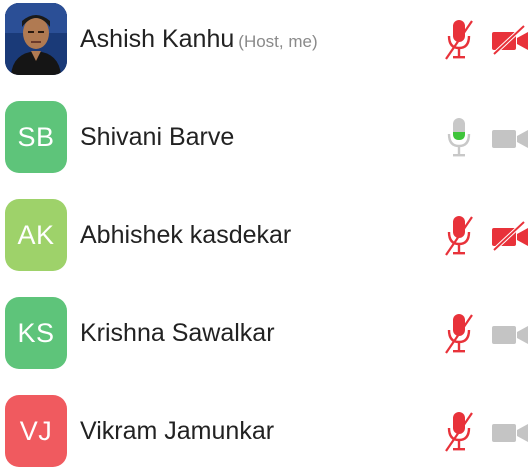  Describe the element at coordinates (36, 235) in the screenshot. I see `avatar: AK` at that location.